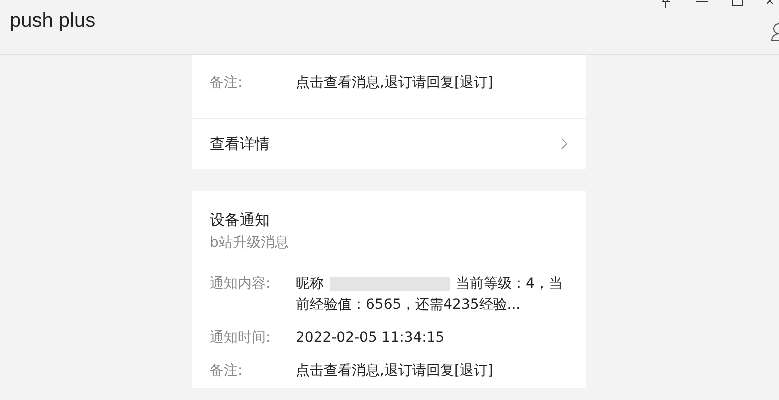 This screenshot has height=400, width=779. I want to click on field-label: 通知时间:, so click(241, 338).